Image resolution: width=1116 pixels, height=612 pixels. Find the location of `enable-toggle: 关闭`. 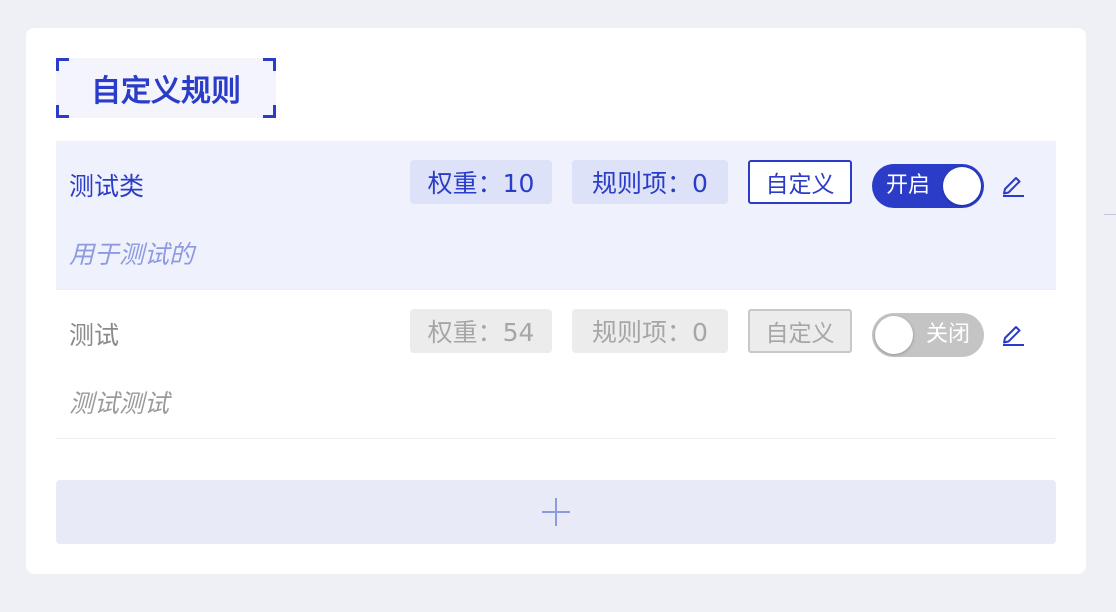

enable-toggle: 关闭 is located at coordinates (928, 335).